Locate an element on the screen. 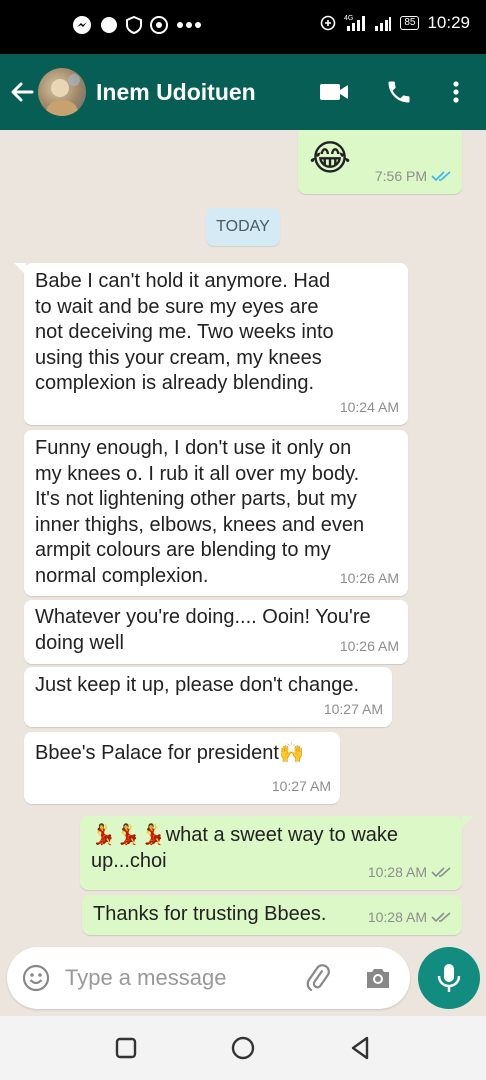 Image resolution: width=486 pixels, height=1080 pixels. more-options-button is located at coordinates (456, 92).